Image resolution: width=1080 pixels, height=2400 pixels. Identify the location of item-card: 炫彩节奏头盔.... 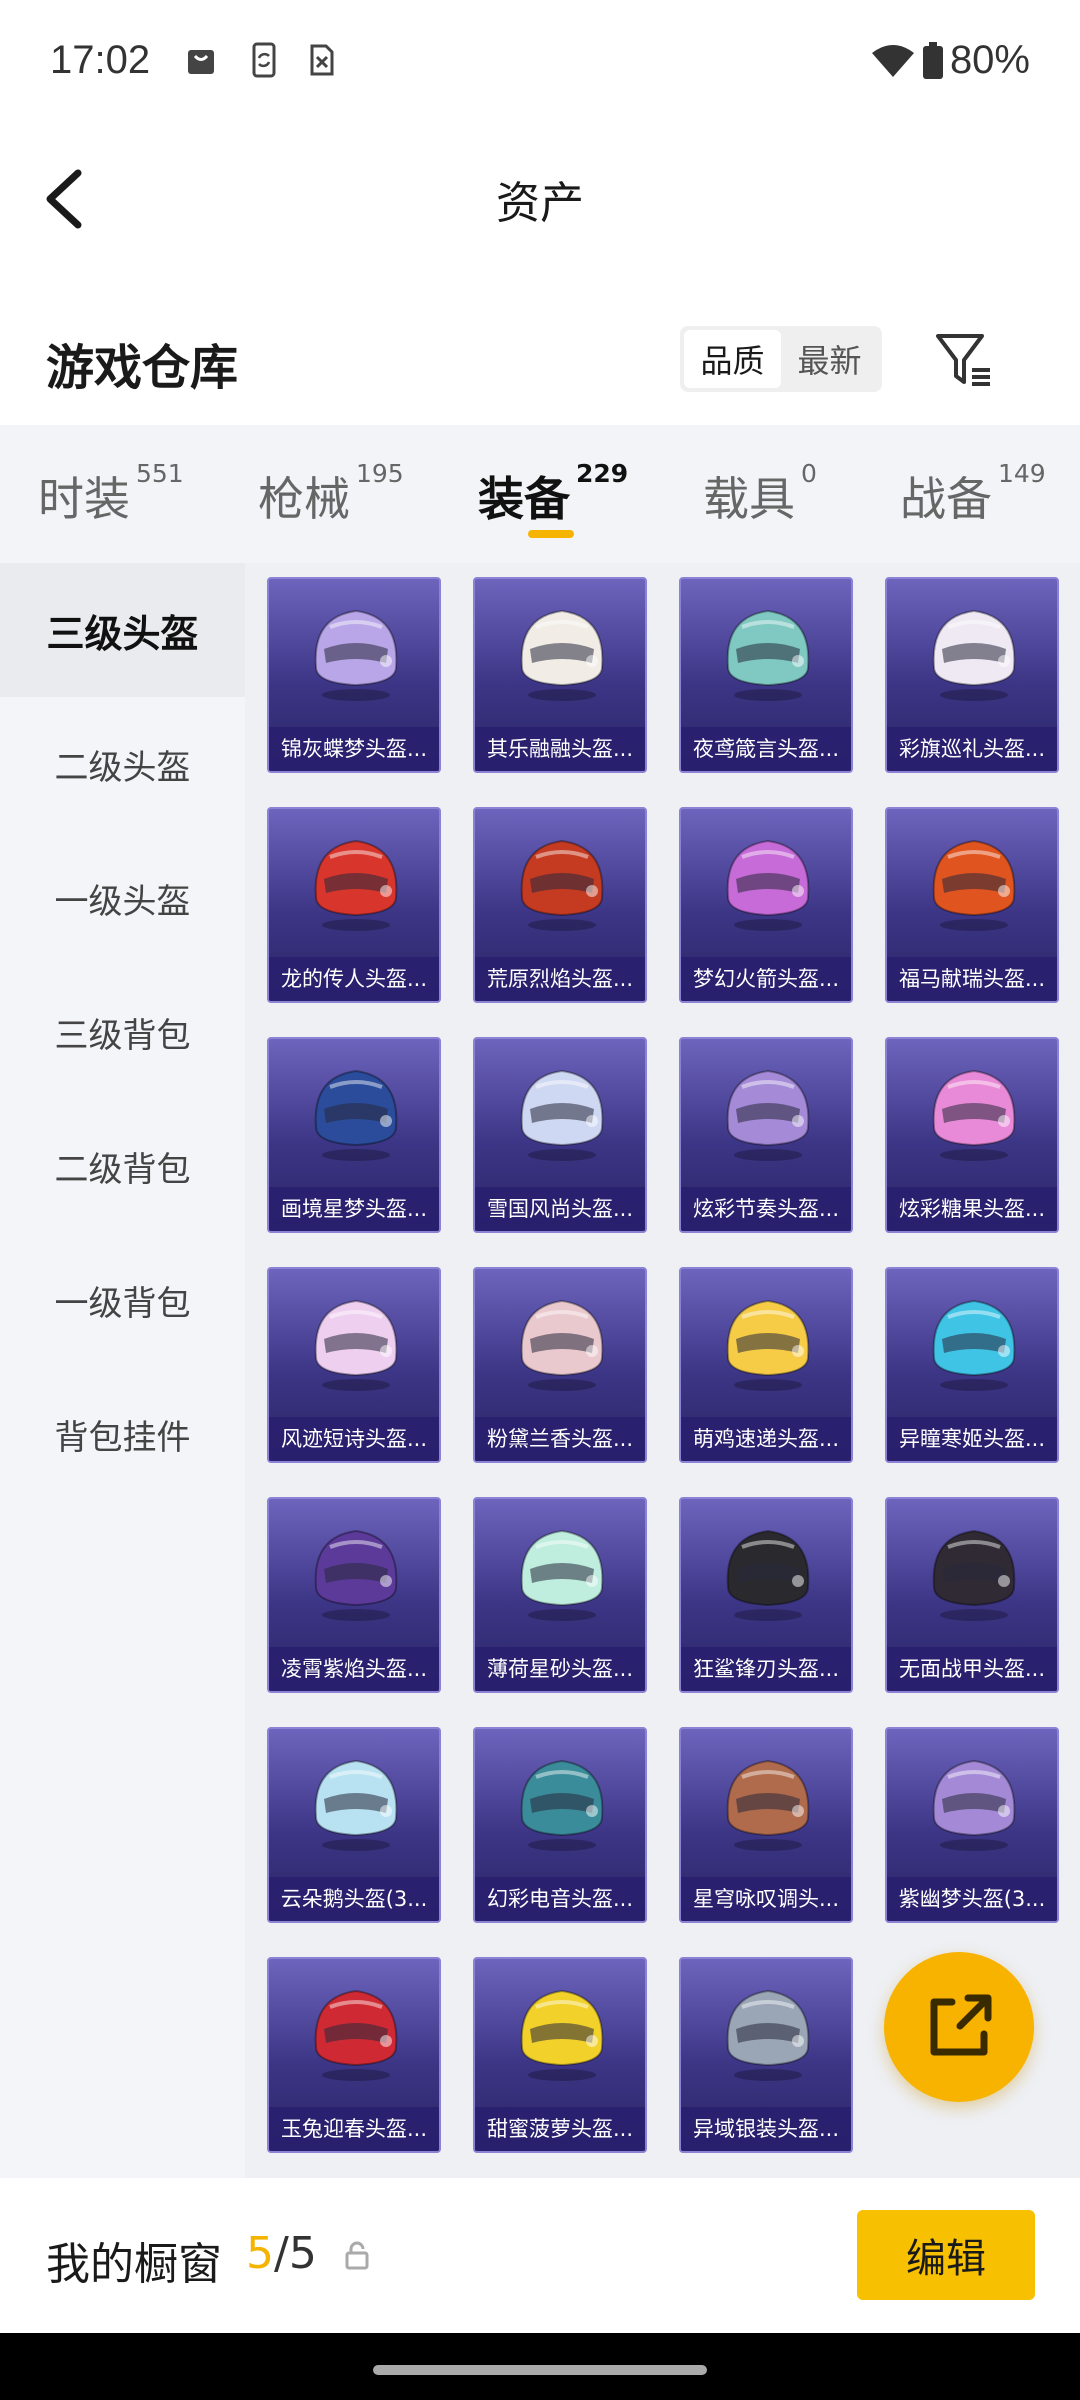
(766, 1135).